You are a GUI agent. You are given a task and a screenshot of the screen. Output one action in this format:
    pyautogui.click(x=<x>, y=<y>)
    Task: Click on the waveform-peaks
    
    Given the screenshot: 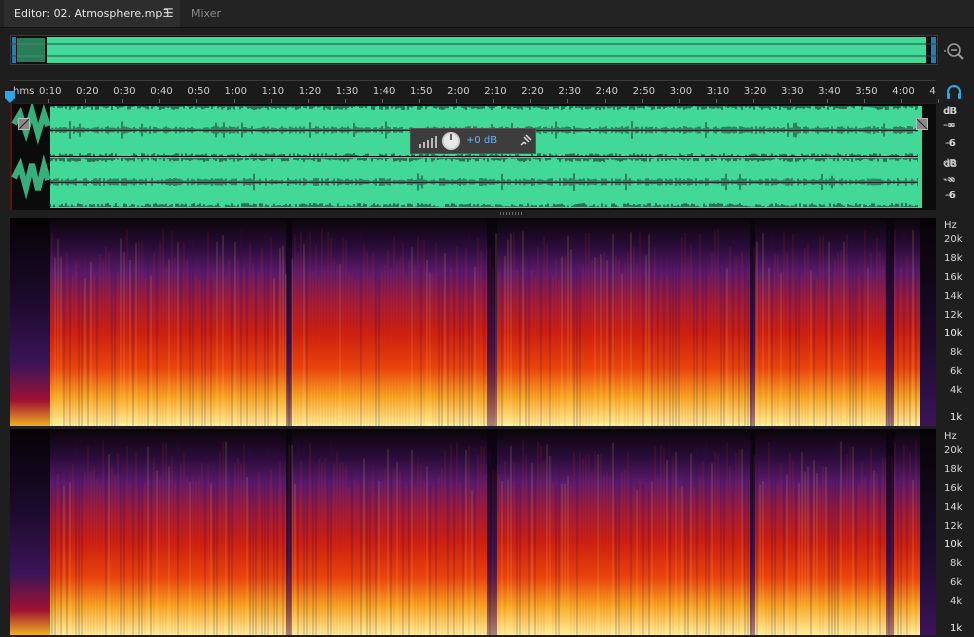 What is the action you would take?
    pyautogui.click(x=483, y=156)
    